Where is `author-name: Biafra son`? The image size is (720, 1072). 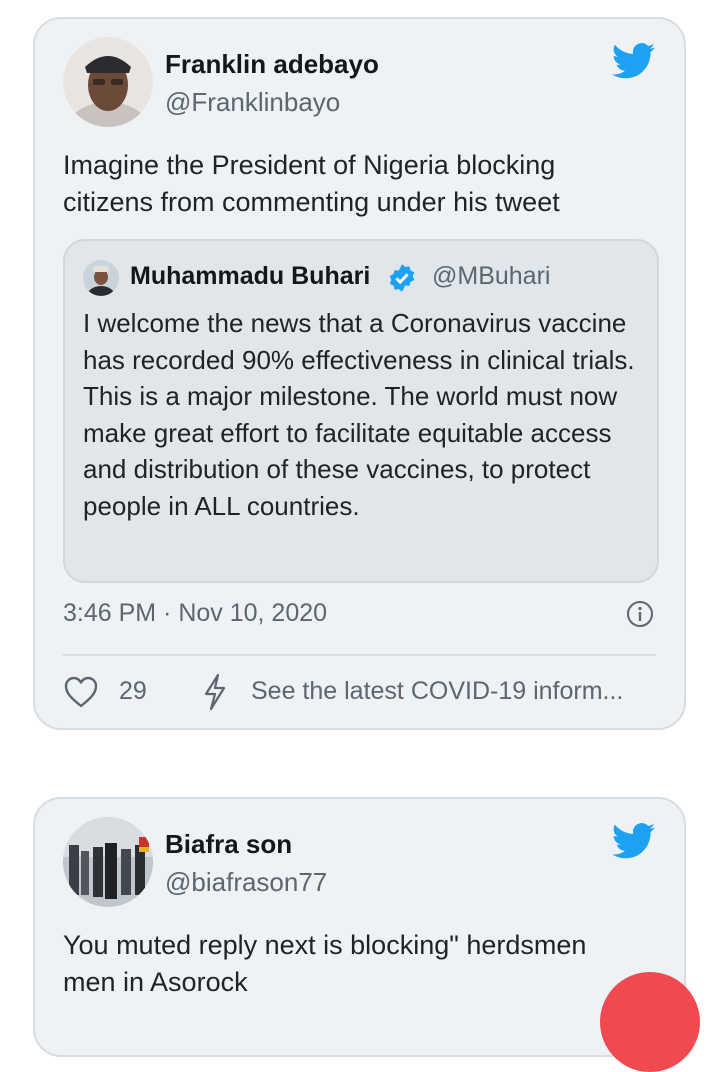 author-name: Biafra son is located at coordinates (228, 844).